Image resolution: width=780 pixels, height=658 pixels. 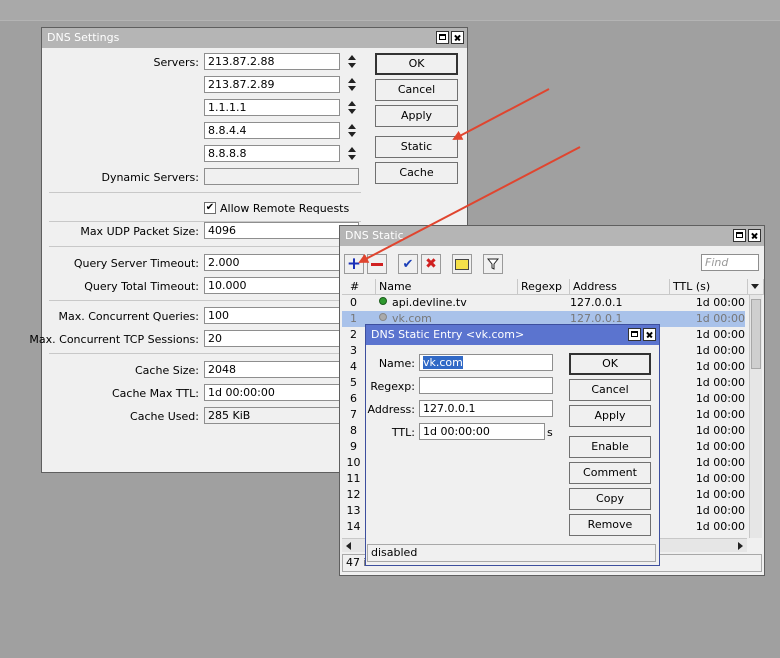 What do you see at coordinates (462, 264) in the screenshot?
I see `comment-icon` at bounding box center [462, 264].